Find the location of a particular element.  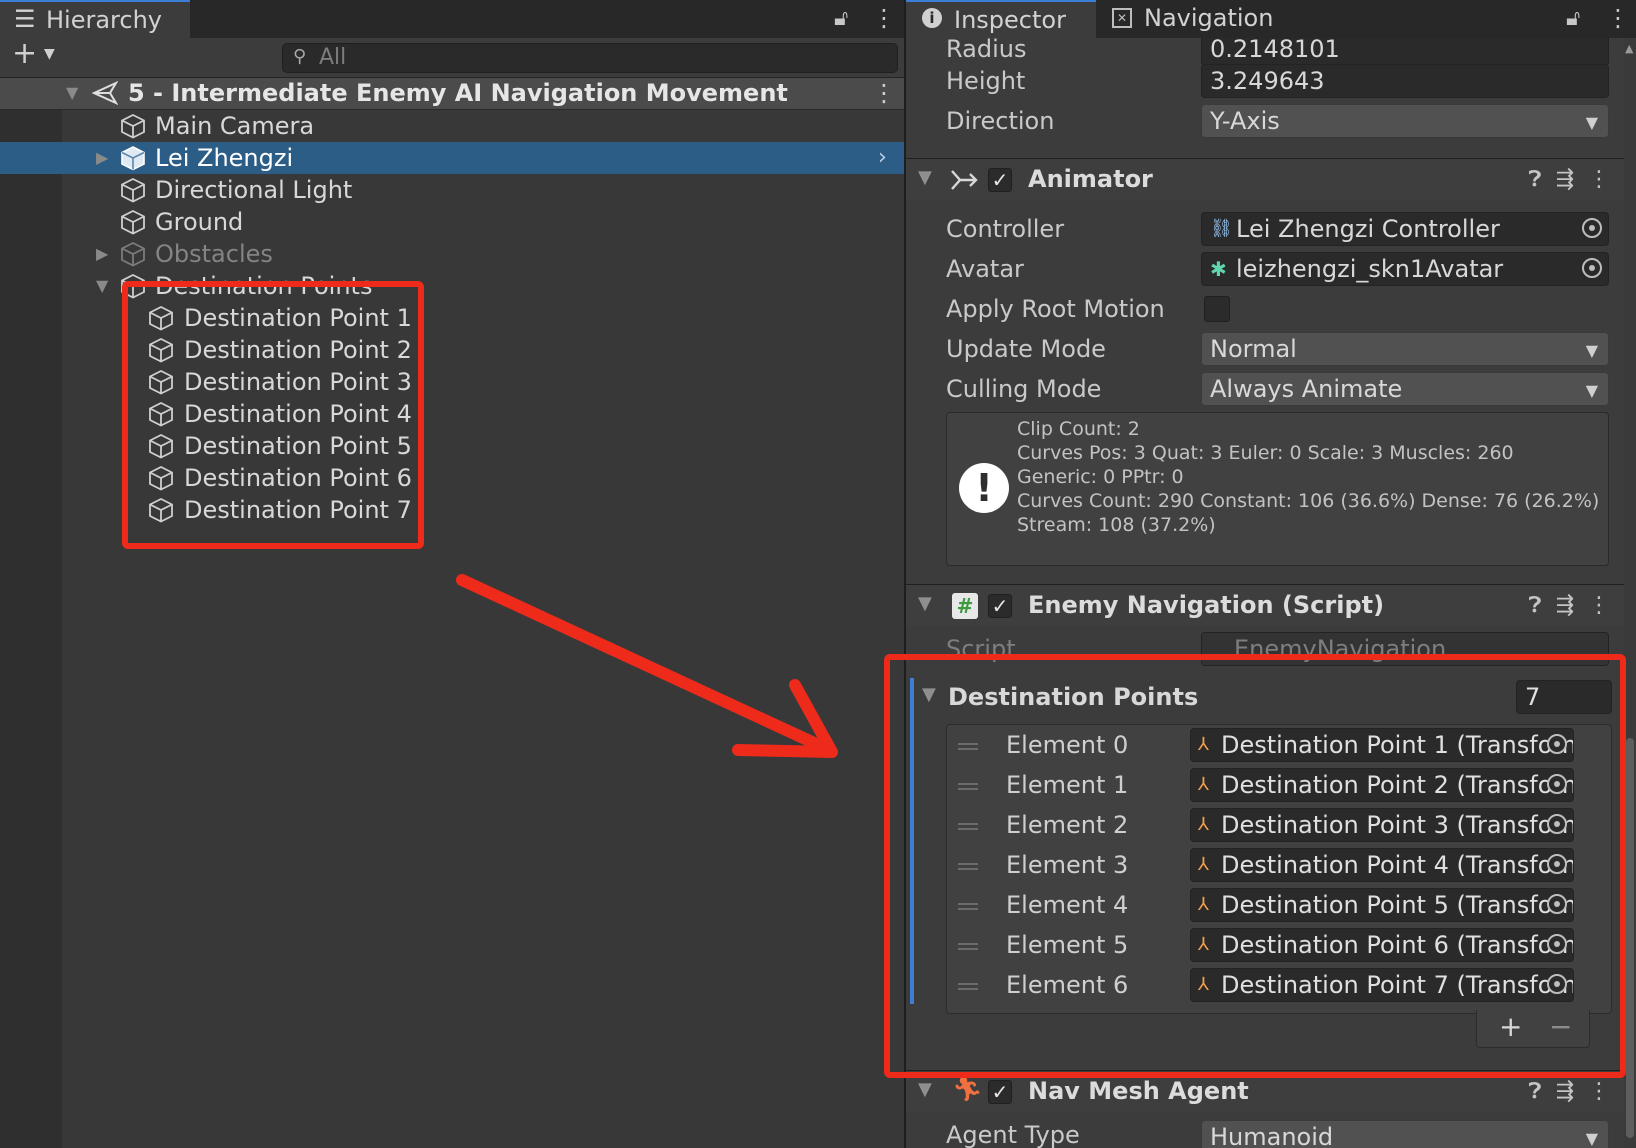

navigation-tab-icon: ✕ is located at coordinates (1122, 18).